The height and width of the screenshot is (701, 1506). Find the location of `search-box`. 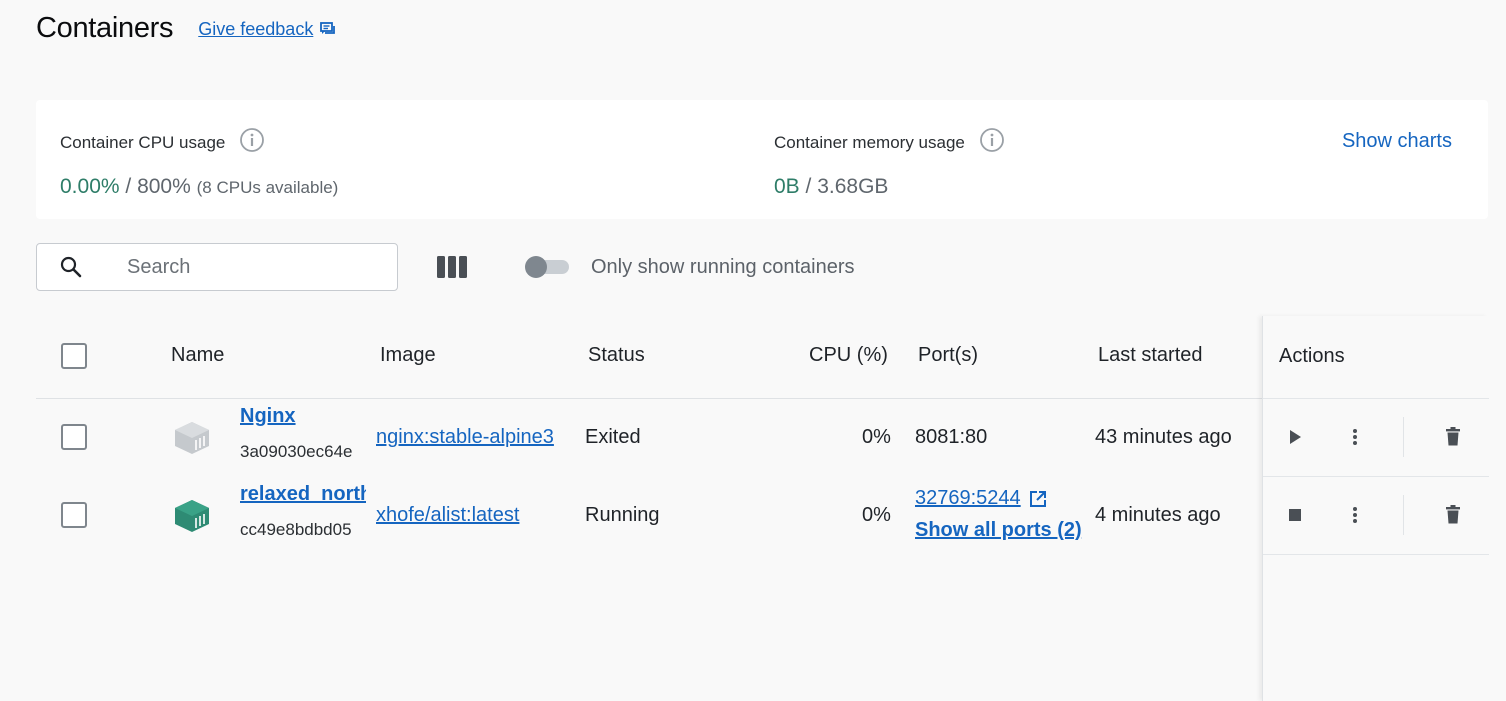

search-box is located at coordinates (217, 267).